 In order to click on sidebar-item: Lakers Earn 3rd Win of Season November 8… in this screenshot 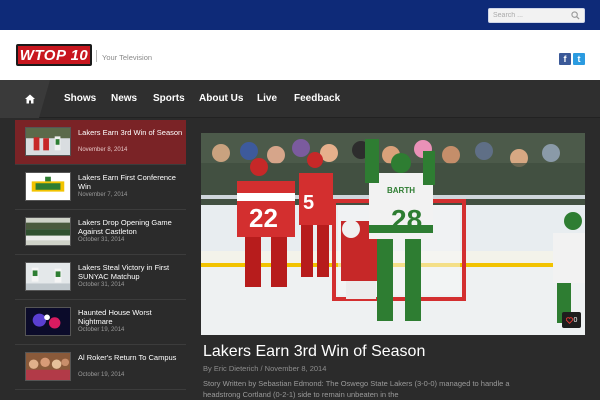, I will do `click(100, 142)`.